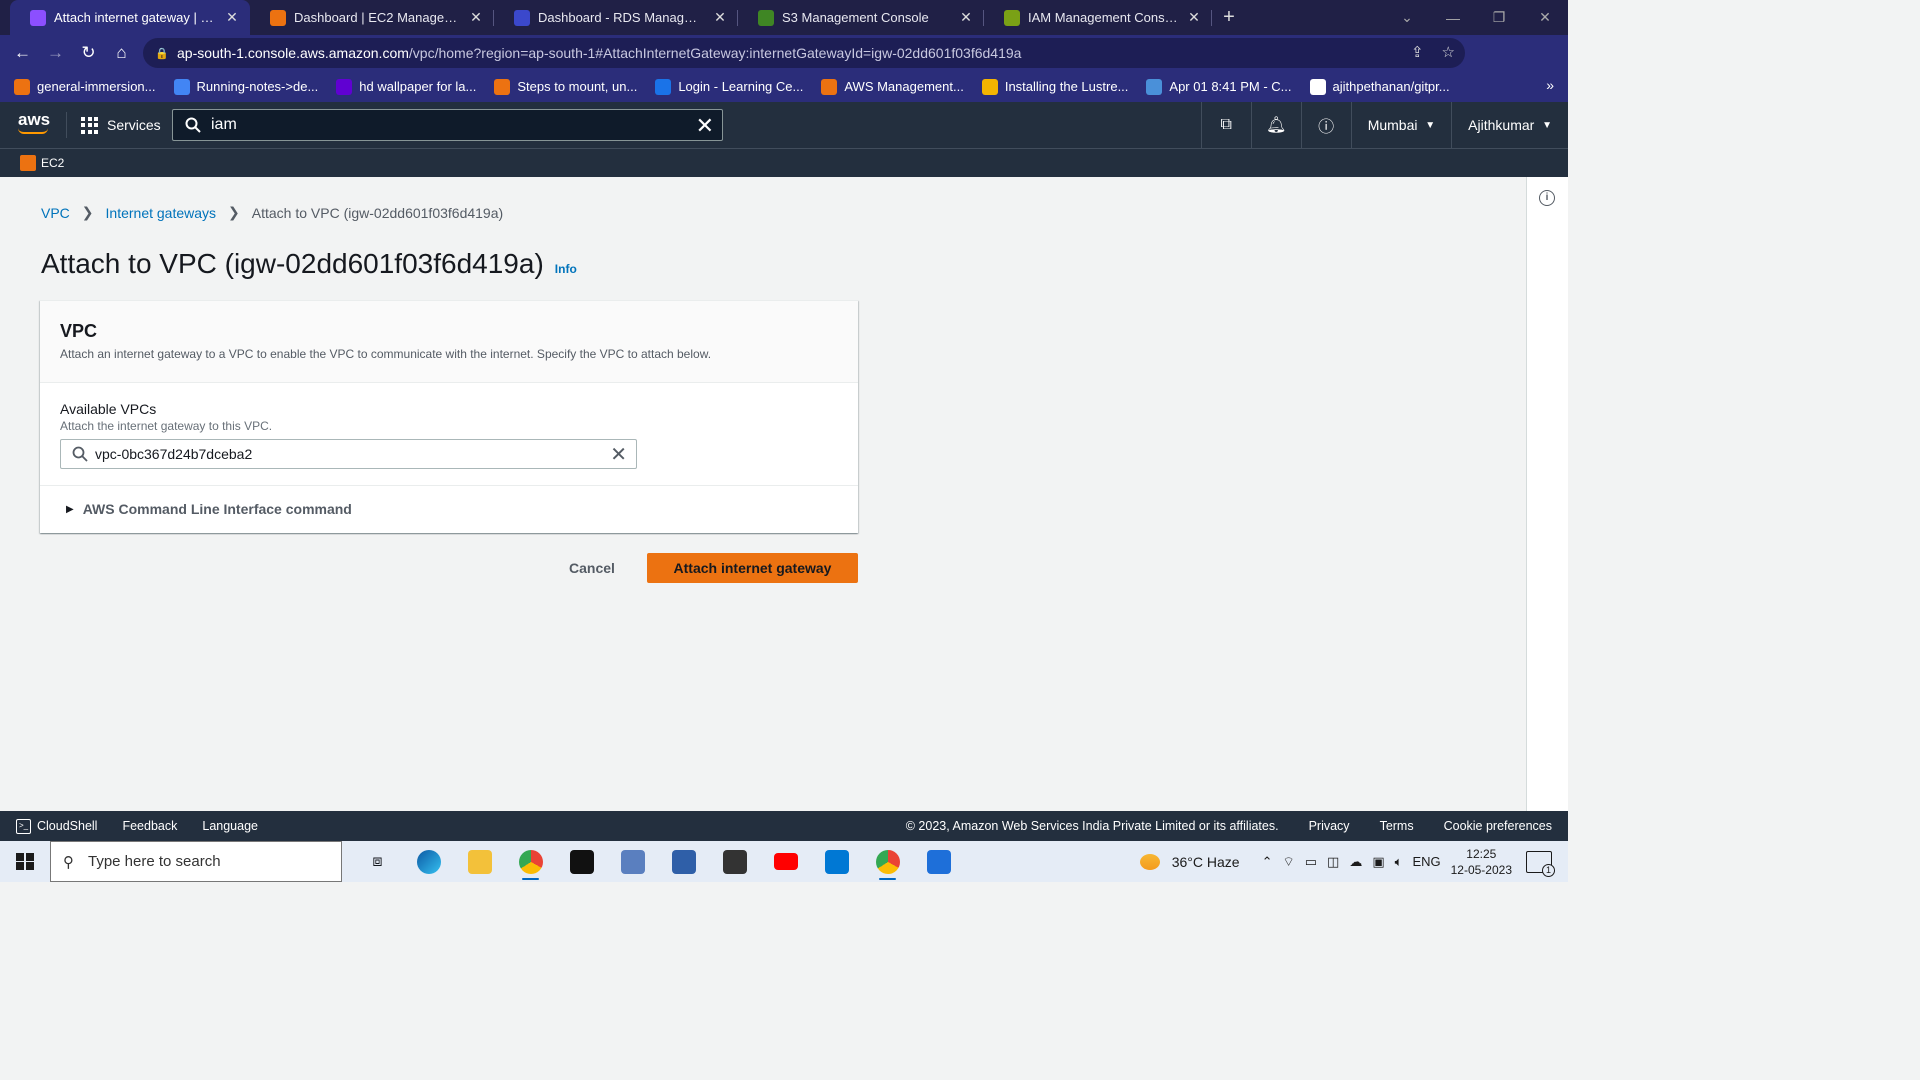  I want to click on feedback-link: Feedback, so click(149, 826).